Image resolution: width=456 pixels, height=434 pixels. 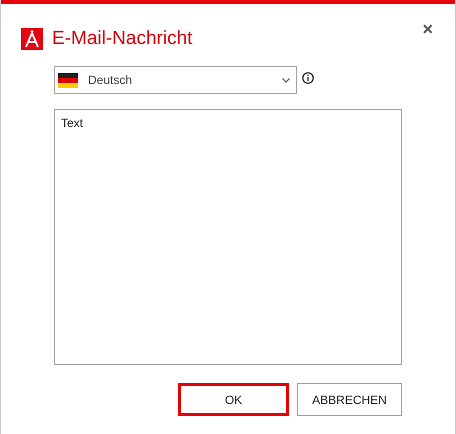 I want to click on logo-icon, so click(x=32, y=39).